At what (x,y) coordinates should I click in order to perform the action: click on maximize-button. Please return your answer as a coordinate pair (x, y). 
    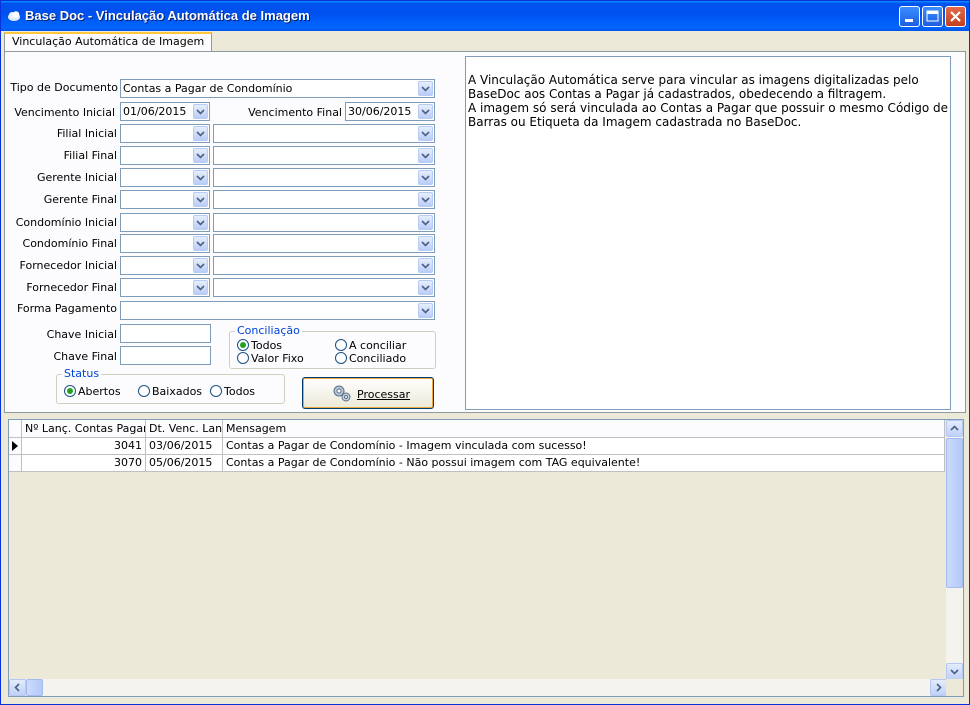
    Looking at the image, I should click on (932, 16).